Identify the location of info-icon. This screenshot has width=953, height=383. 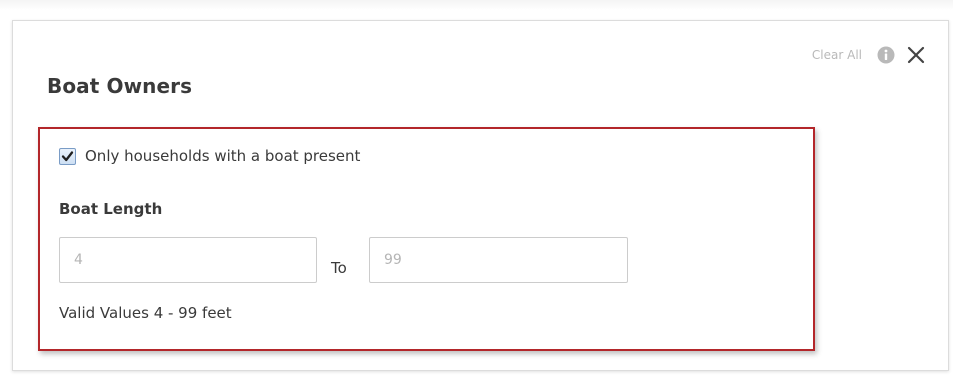
(886, 55).